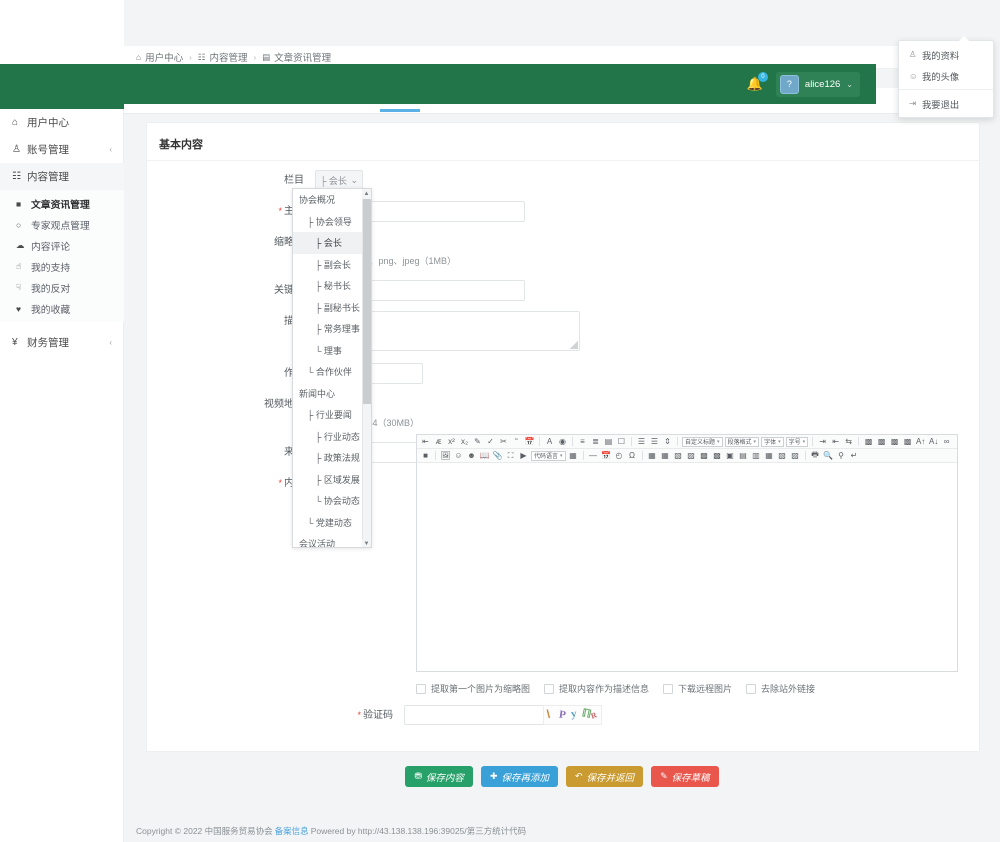  Describe the element at coordinates (841, 455) in the screenshot. I see `search-replace-icon: ⚲` at that location.